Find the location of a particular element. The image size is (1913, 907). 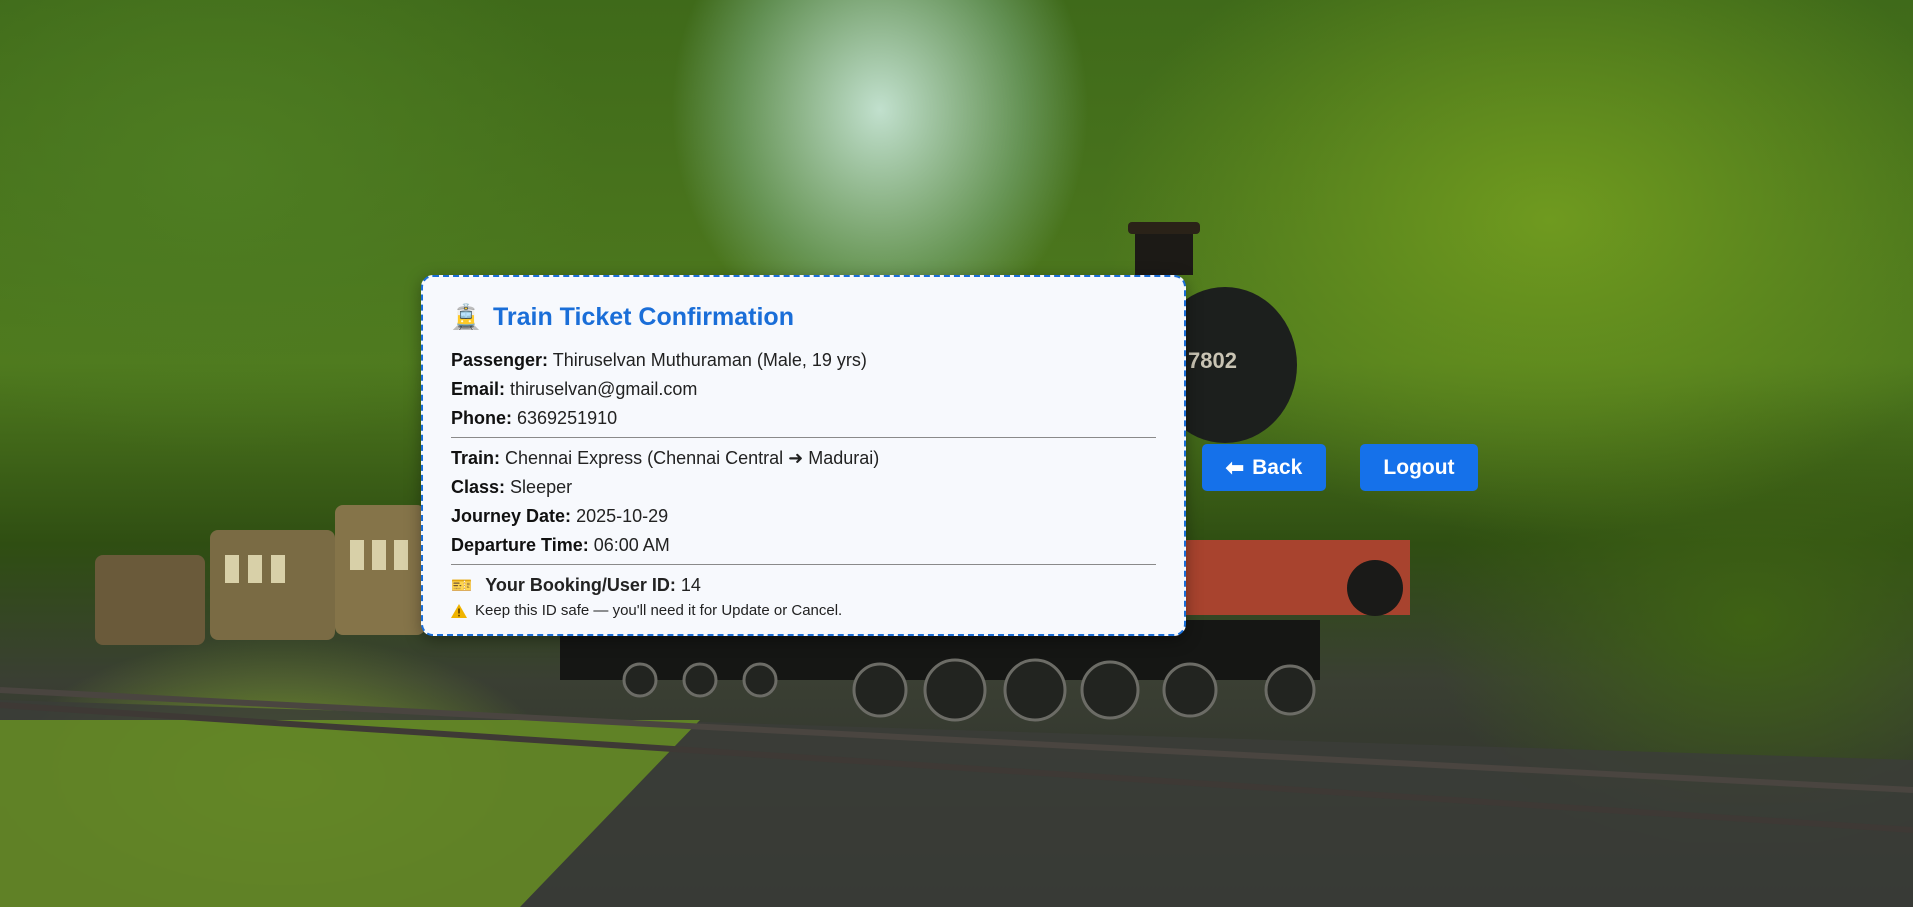

warning-icon is located at coordinates (459, 610).